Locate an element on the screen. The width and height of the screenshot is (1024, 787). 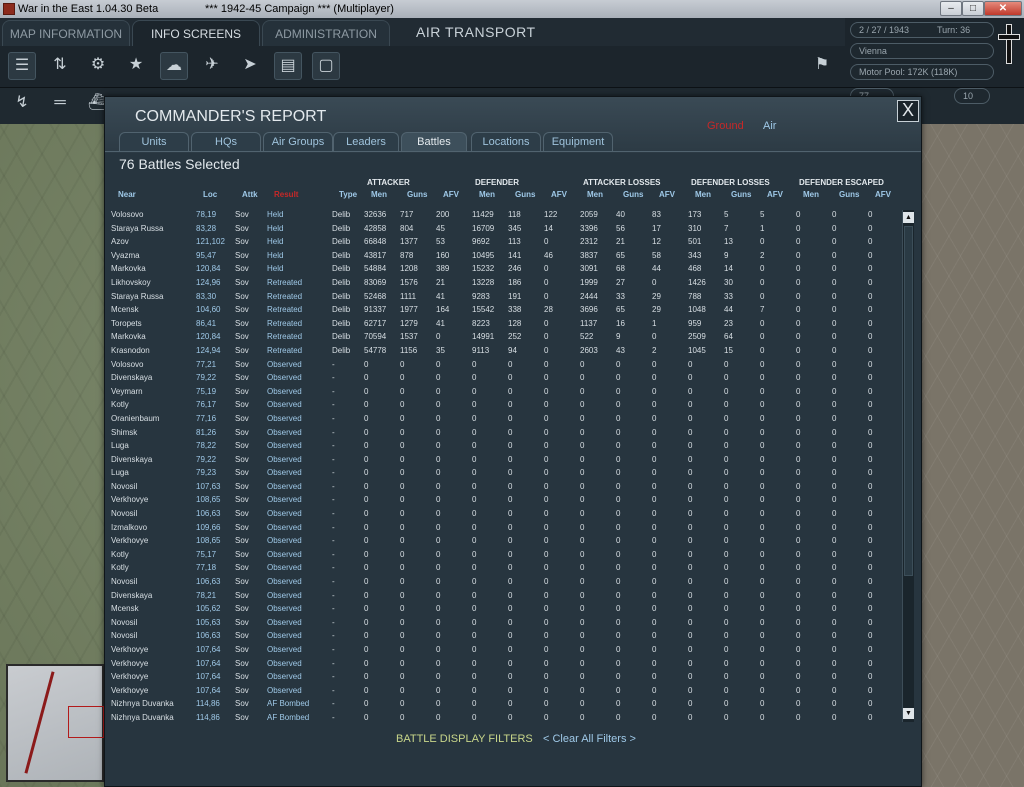
cell-near: Staraya Russa is located at coordinates (137, 297).